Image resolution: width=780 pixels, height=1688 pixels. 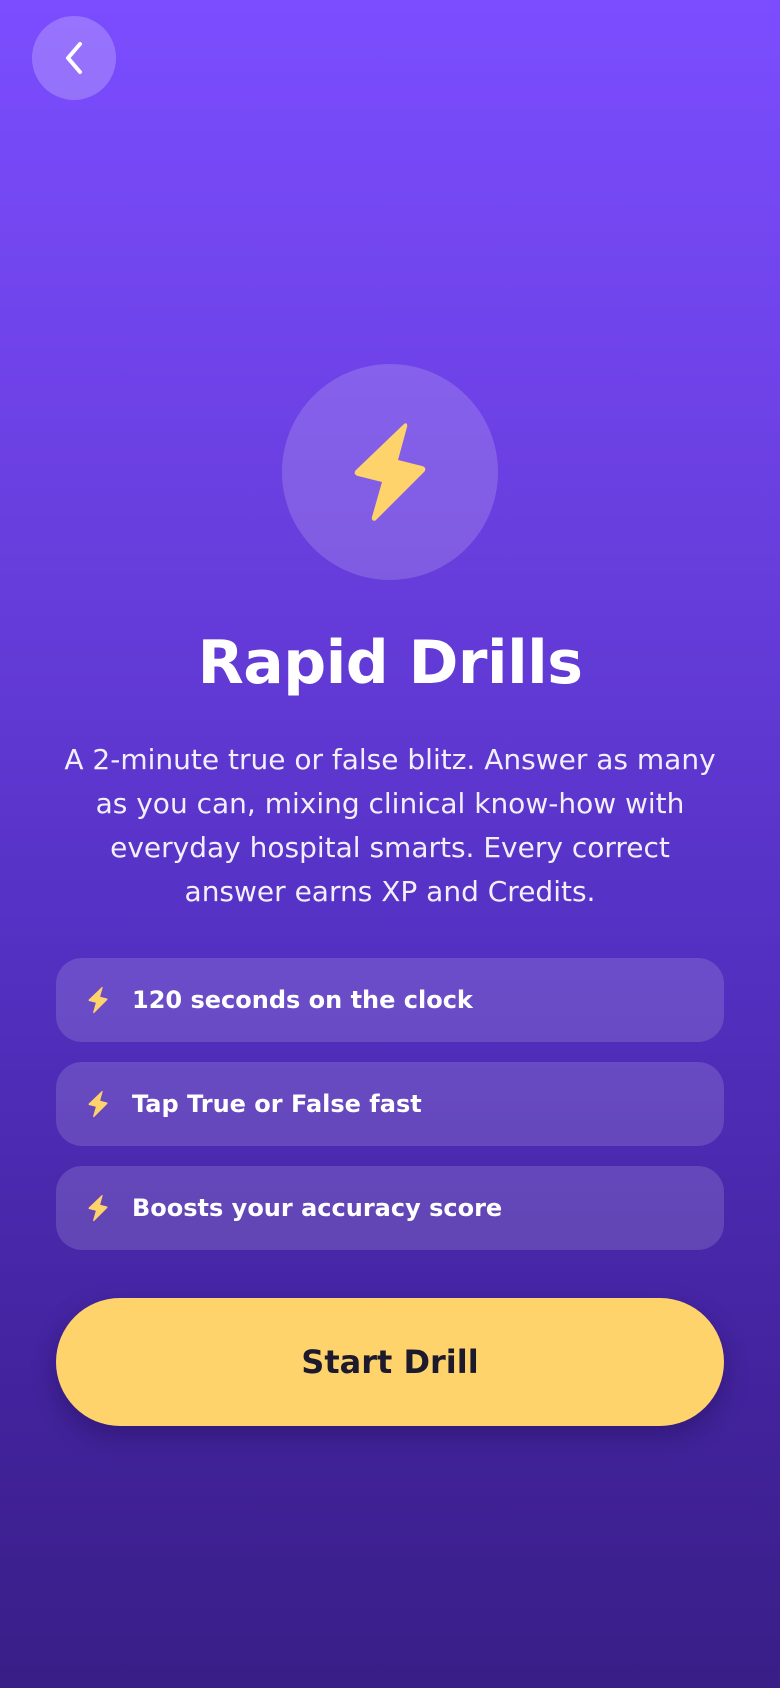 What do you see at coordinates (302, 1000) in the screenshot?
I see `feature-label: 120 seconds on the clock` at bounding box center [302, 1000].